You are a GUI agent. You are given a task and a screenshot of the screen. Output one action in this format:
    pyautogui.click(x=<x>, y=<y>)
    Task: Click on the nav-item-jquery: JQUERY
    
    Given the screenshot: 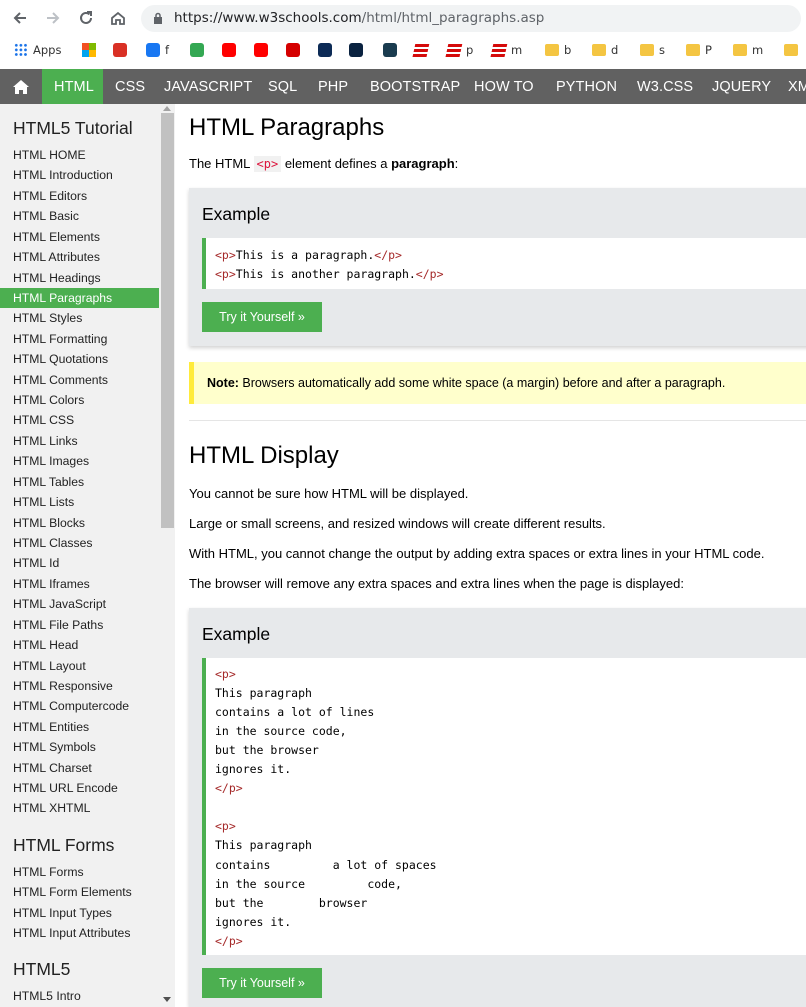 What is the action you would take?
    pyautogui.click(x=737, y=86)
    